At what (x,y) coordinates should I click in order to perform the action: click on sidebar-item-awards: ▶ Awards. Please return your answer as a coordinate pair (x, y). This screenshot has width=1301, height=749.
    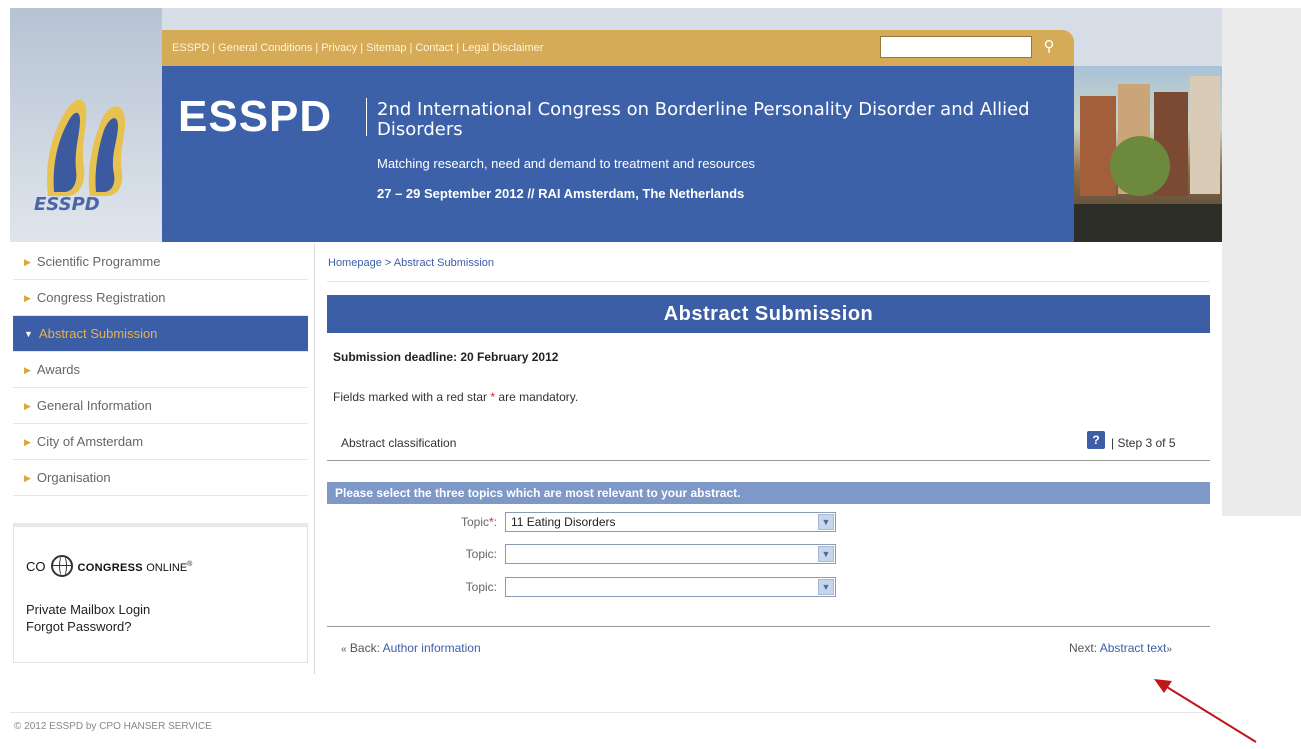
    Looking at the image, I should click on (160, 370).